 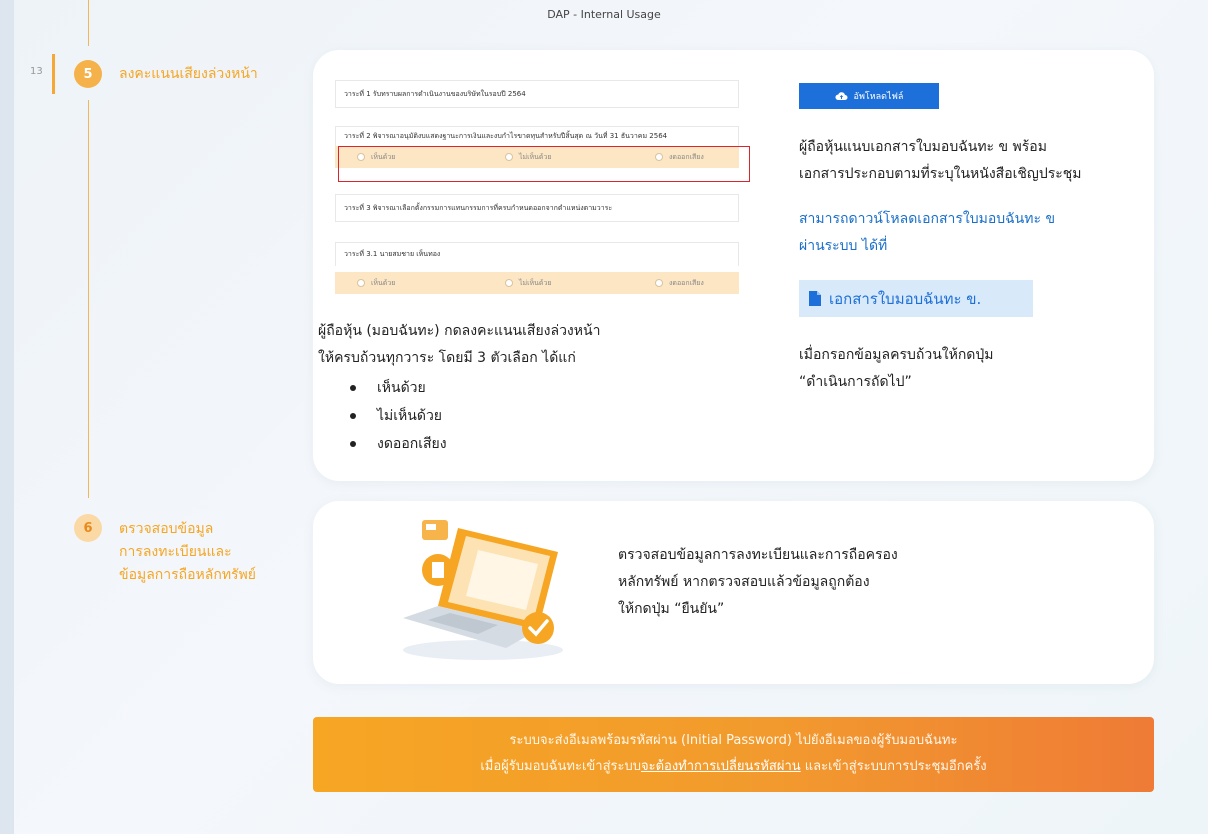 What do you see at coordinates (893, 766) in the screenshot?
I see `banner-line-2-suffix: และเข้าสู่ระบบการประชุมอีกครั้ง` at bounding box center [893, 766].